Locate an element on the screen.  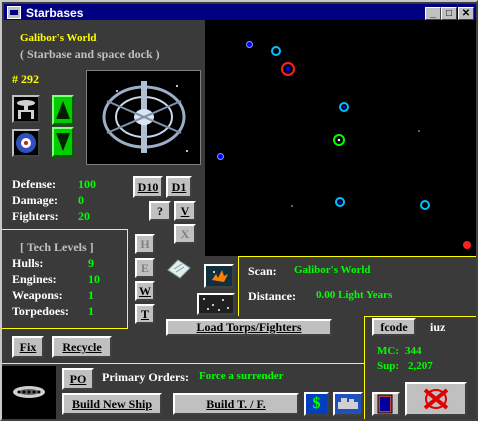
primary-orders-value: Force a surrender is located at coordinates (241, 376).